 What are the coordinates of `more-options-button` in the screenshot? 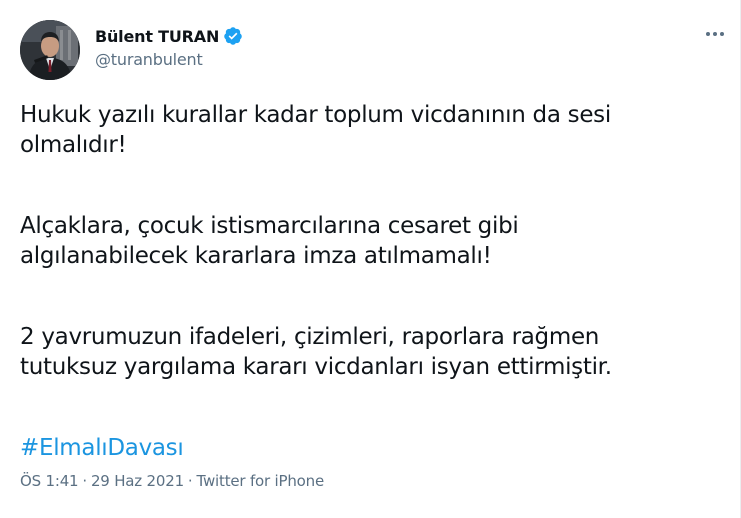 It's located at (715, 34).